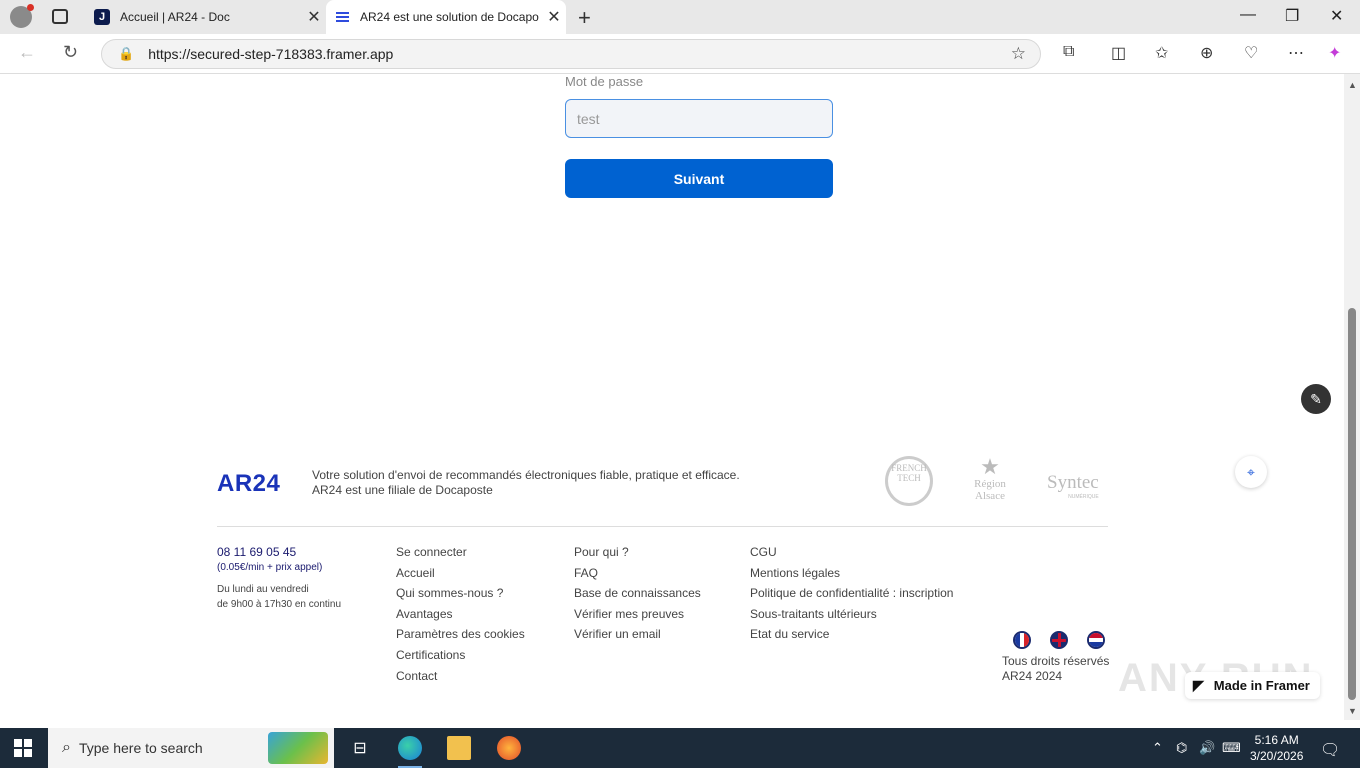 The image size is (1360, 768). Describe the element at coordinates (1068, 52) in the screenshot. I see `extensions-icon: ⧉` at that location.